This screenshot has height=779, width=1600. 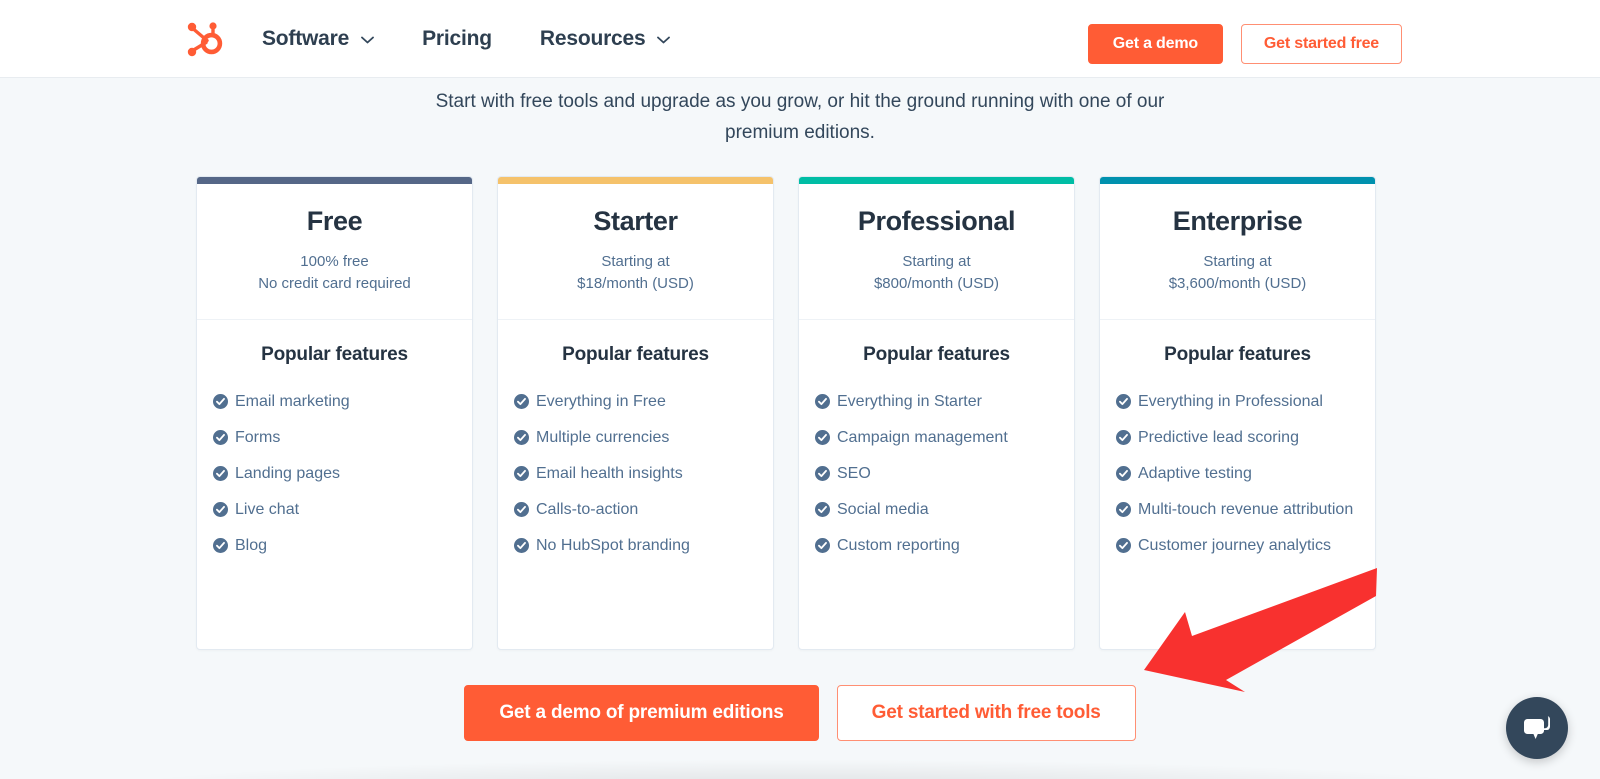 What do you see at coordinates (898, 545) in the screenshot?
I see `feature-label: Custom reporting` at bounding box center [898, 545].